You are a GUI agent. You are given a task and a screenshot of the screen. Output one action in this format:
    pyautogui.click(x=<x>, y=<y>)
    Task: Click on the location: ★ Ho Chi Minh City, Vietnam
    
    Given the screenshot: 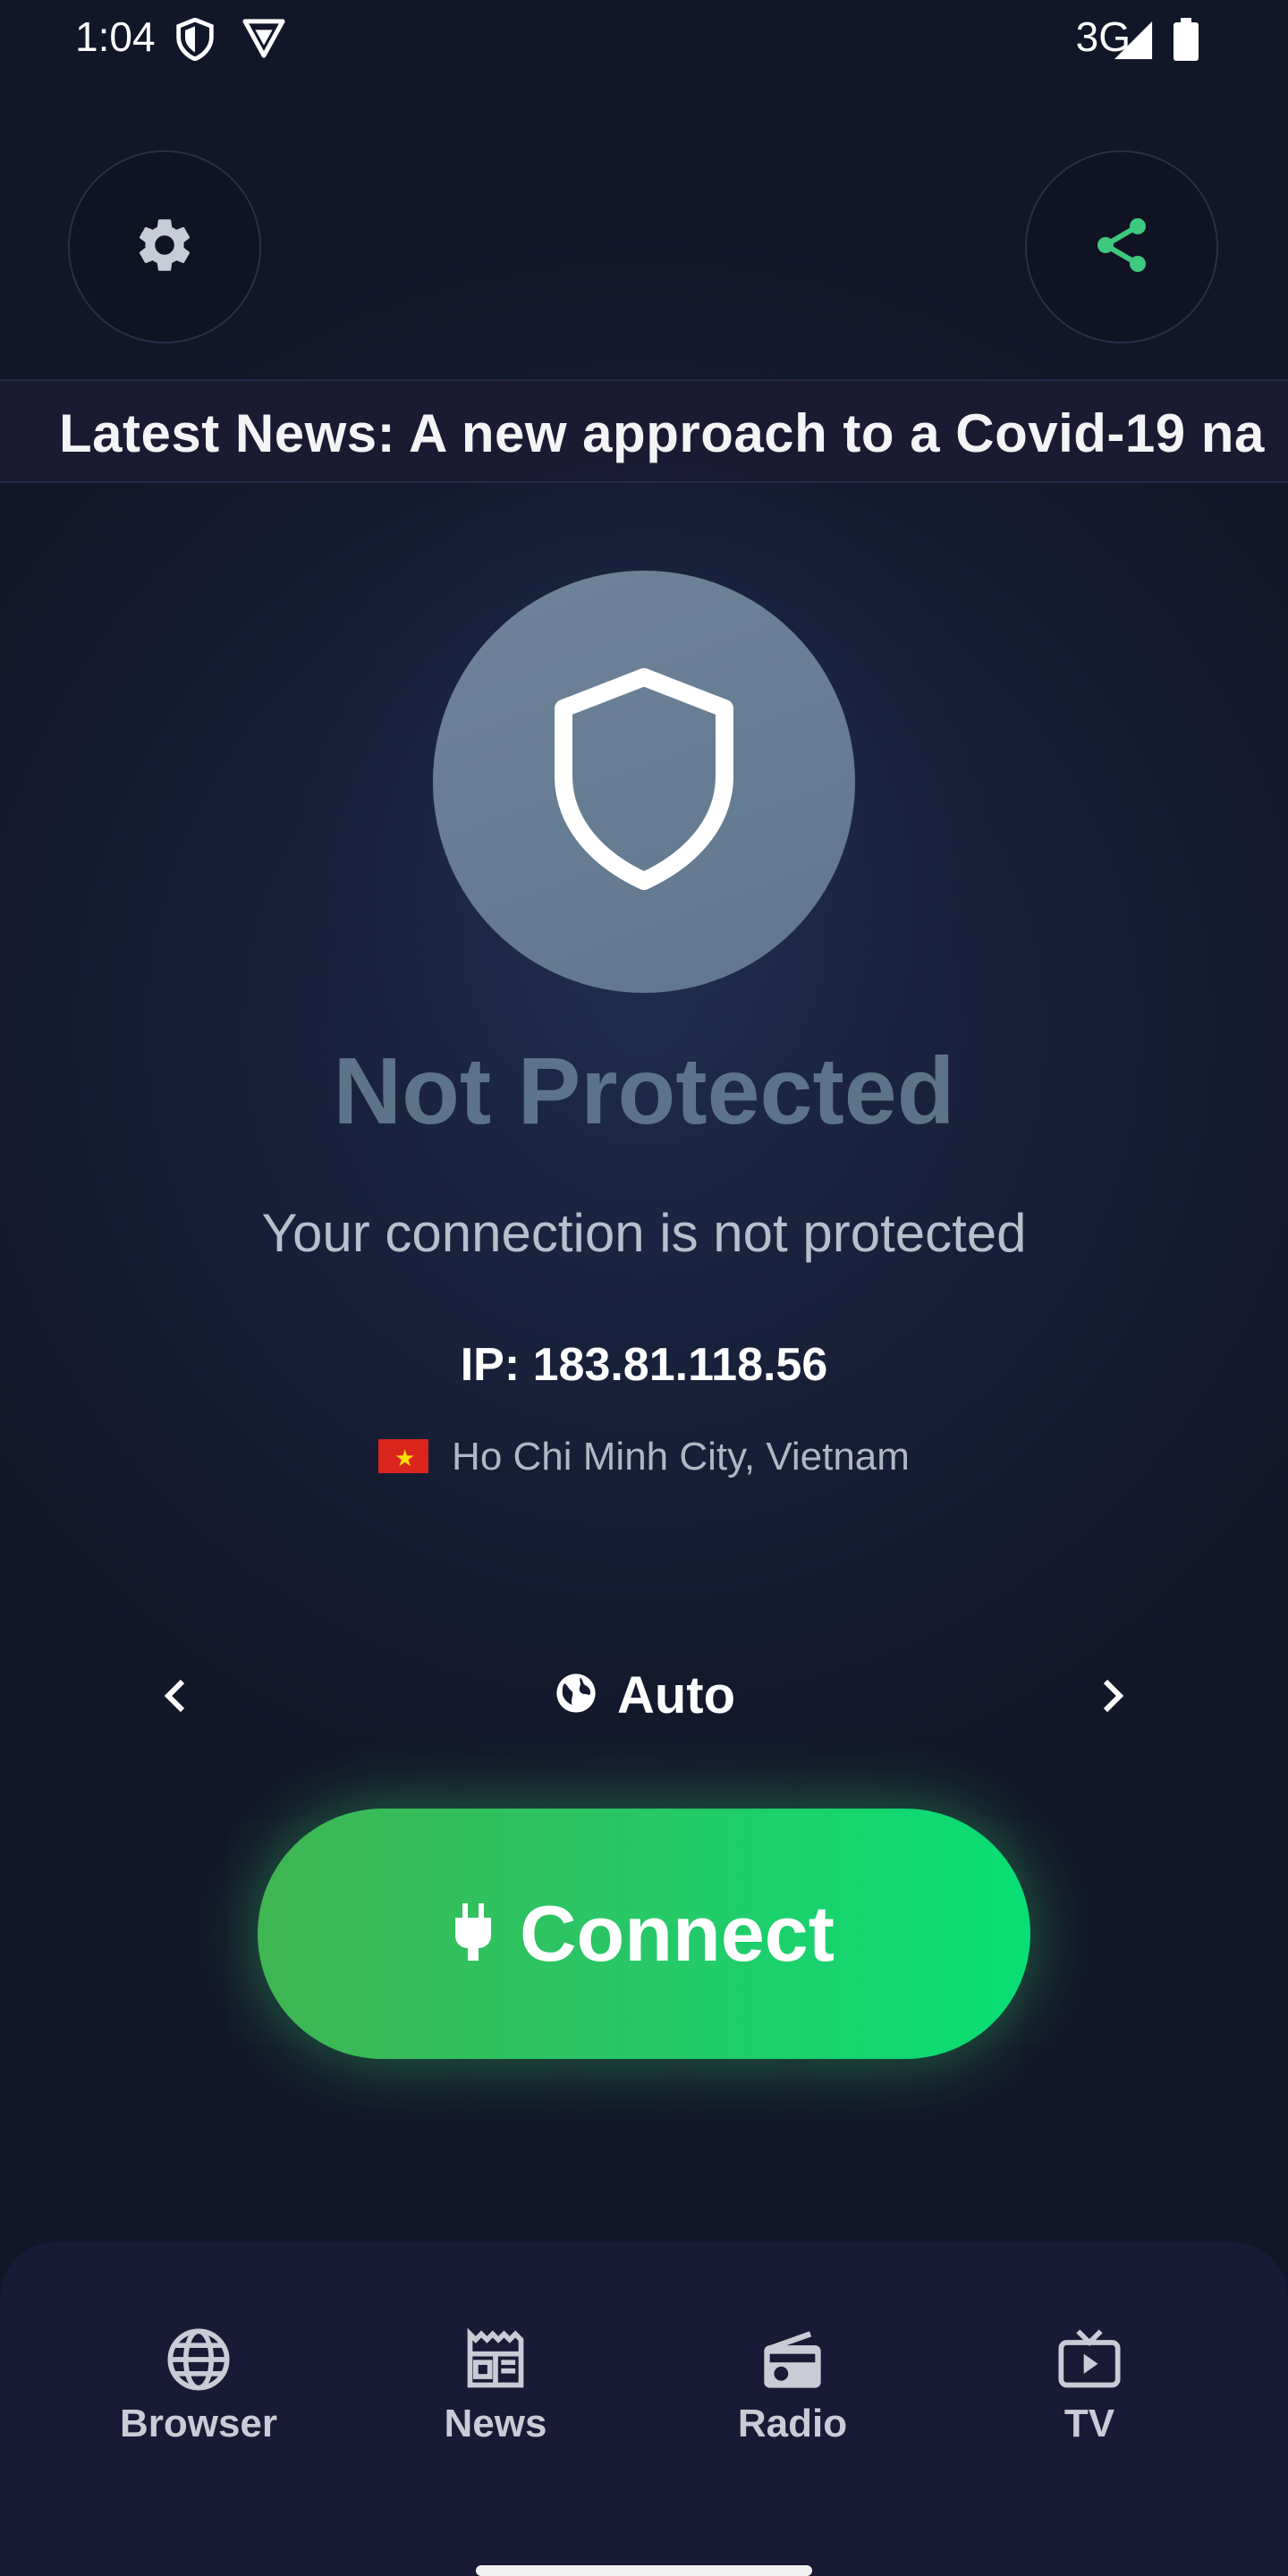 What is the action you would take?
    pyautogui.click(x=644, y=1457)
    